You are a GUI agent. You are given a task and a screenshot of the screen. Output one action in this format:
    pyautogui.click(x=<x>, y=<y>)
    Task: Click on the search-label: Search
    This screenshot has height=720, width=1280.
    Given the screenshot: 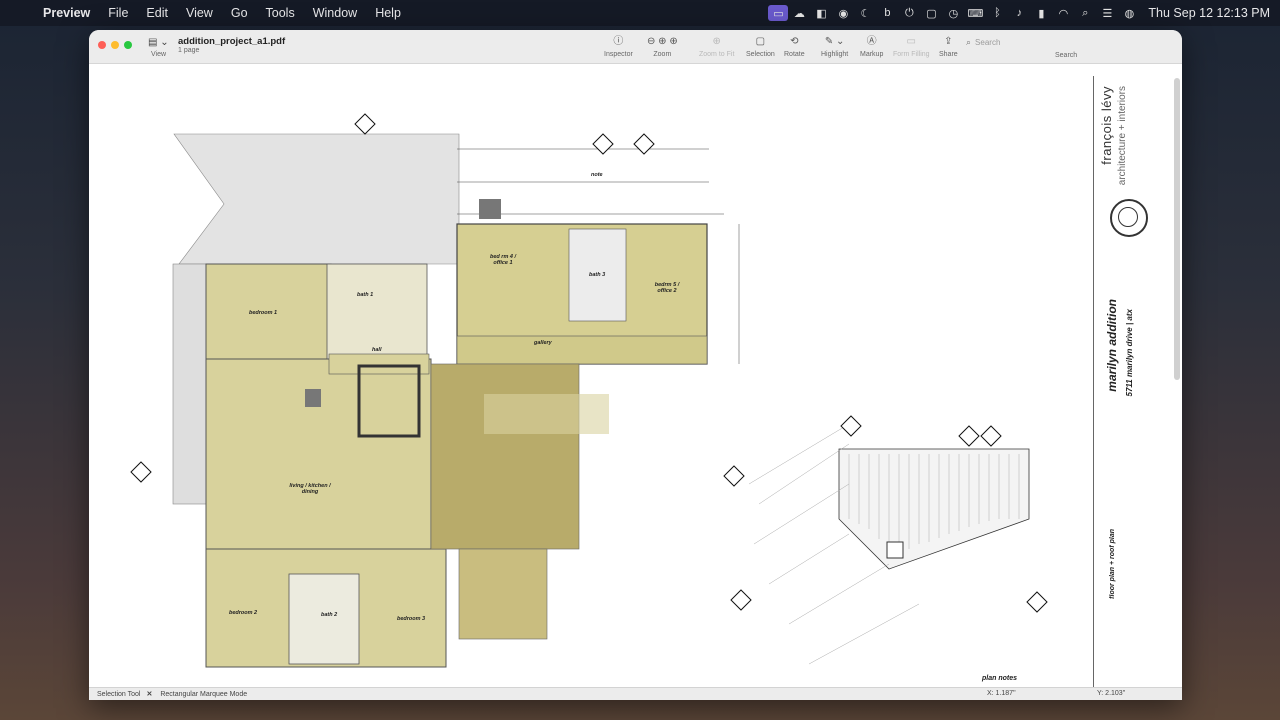 What is the action you would take?
    pyautogui.click(x=1066, y=55)
    